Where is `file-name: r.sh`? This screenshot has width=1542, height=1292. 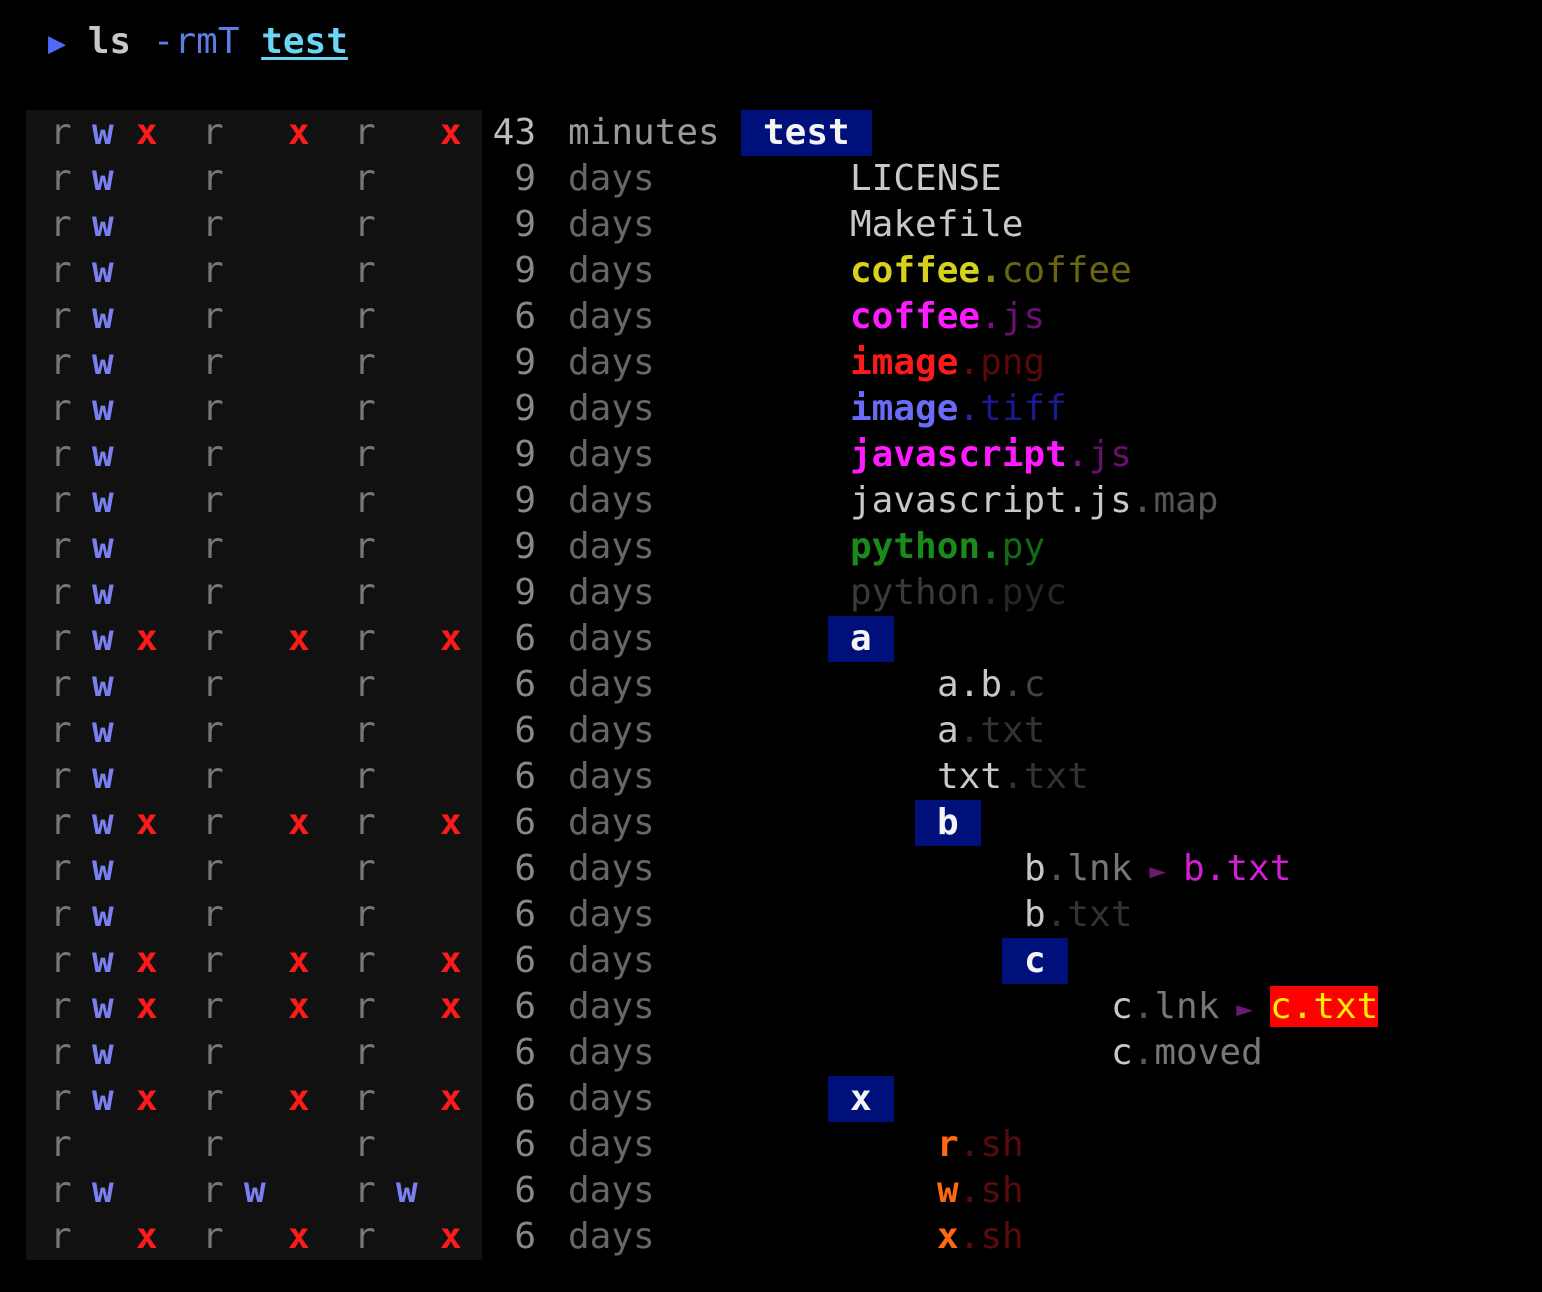 file-name: r.sh is located at coordinates (980, 1145).